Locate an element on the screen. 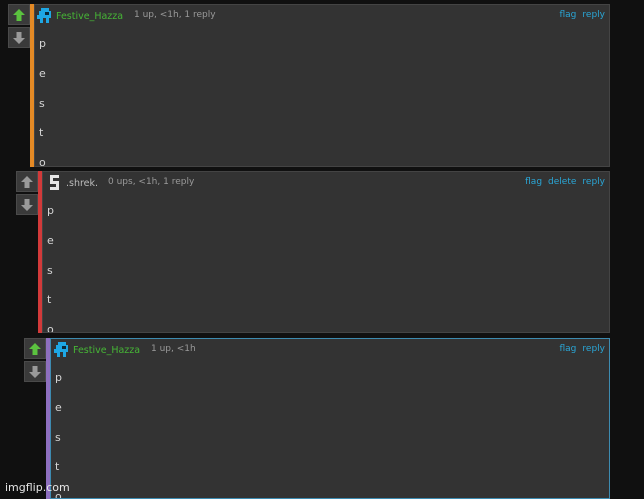  delete-link: delete is located at coordinates (562, 182).